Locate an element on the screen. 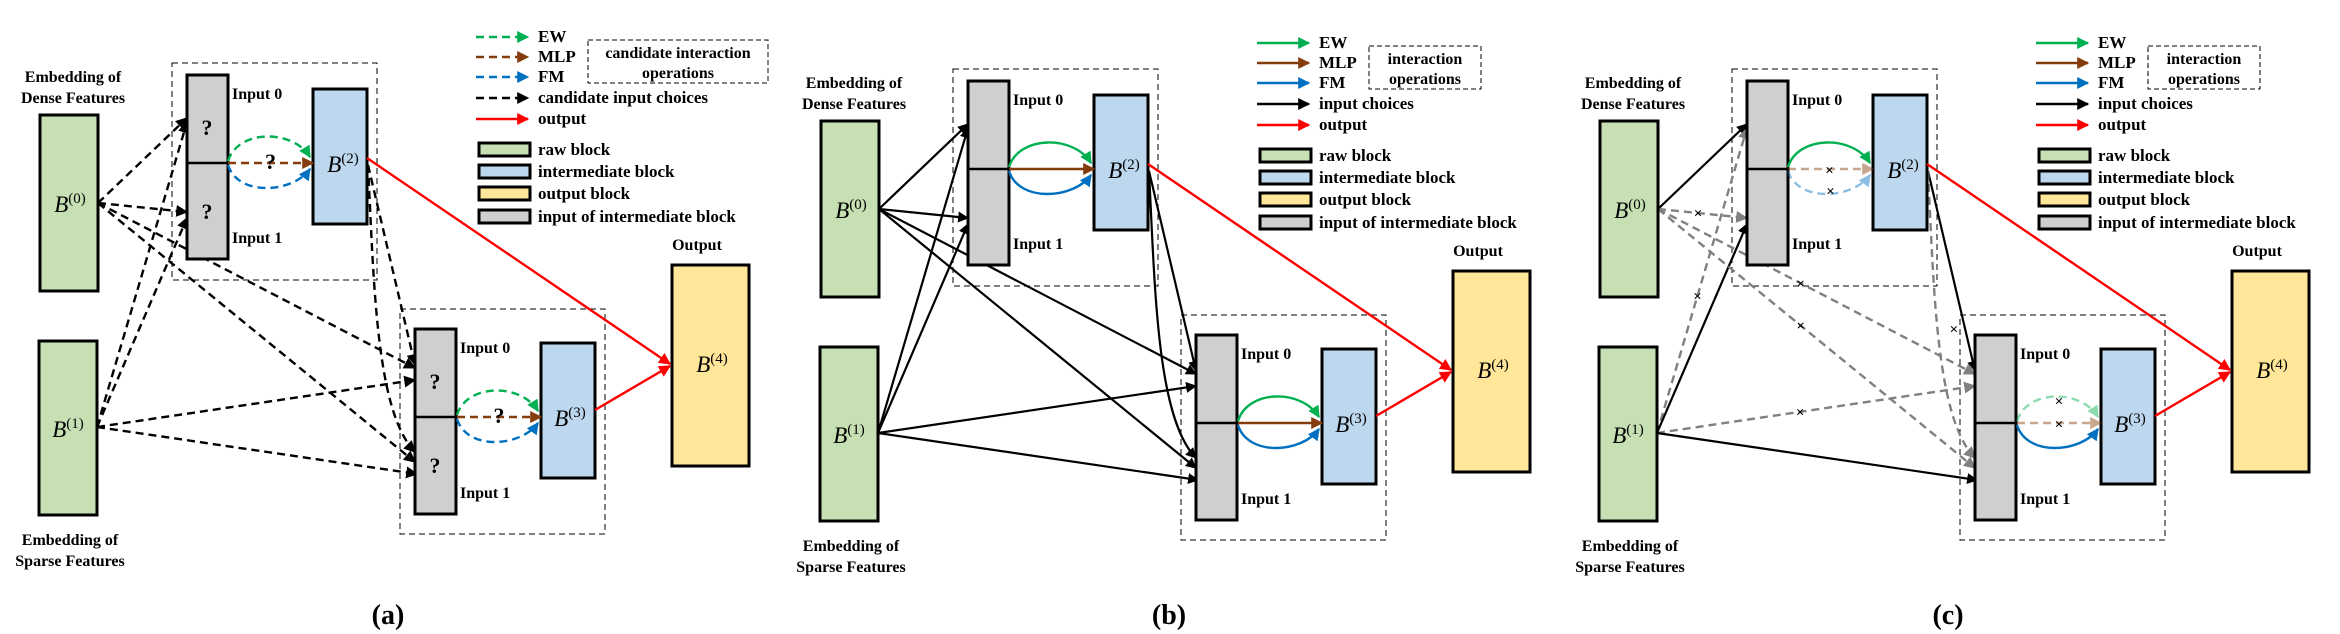 This screenshot has width=2340, height=634. output-label: Output is located at coordinates (2257, 251).